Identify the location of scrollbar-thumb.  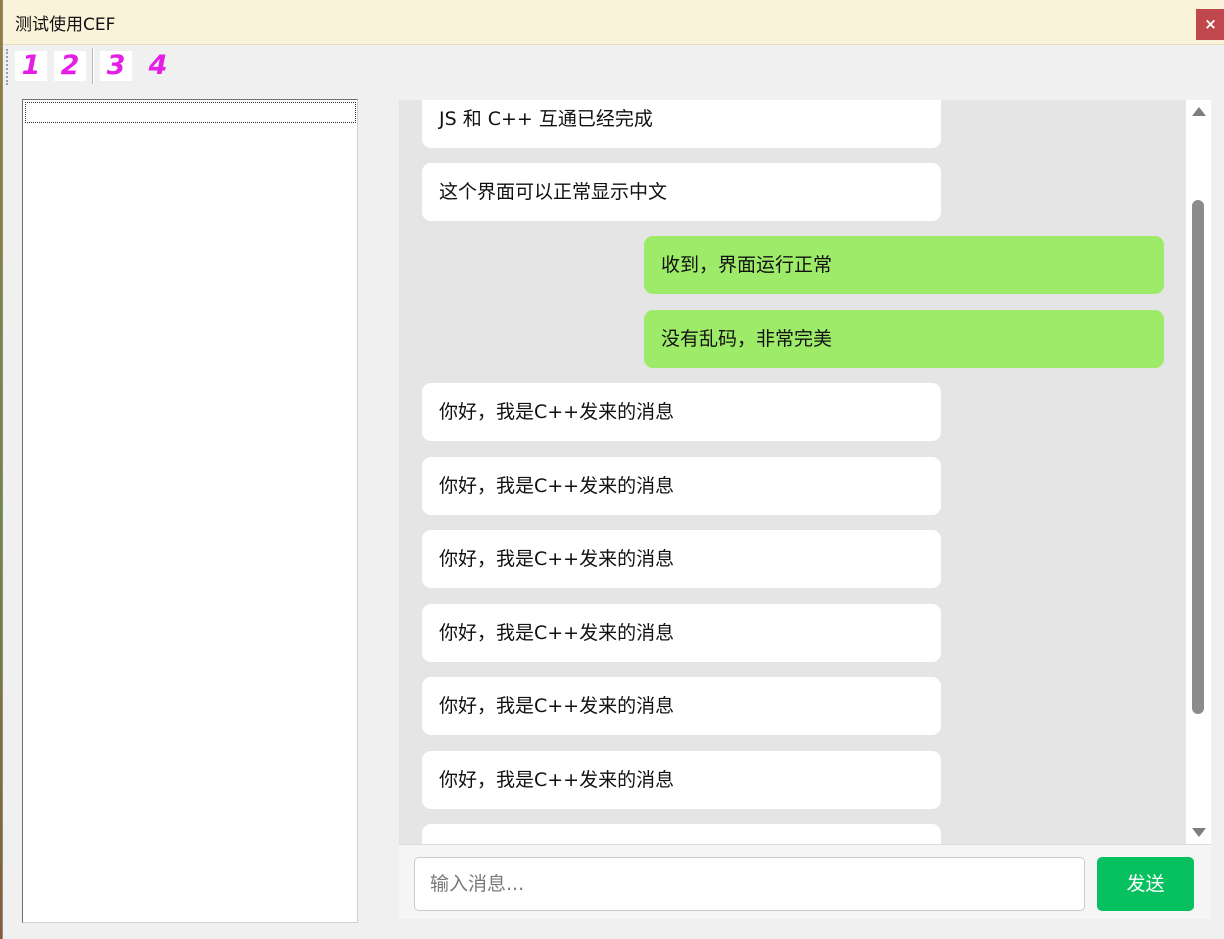
(1198, 457).